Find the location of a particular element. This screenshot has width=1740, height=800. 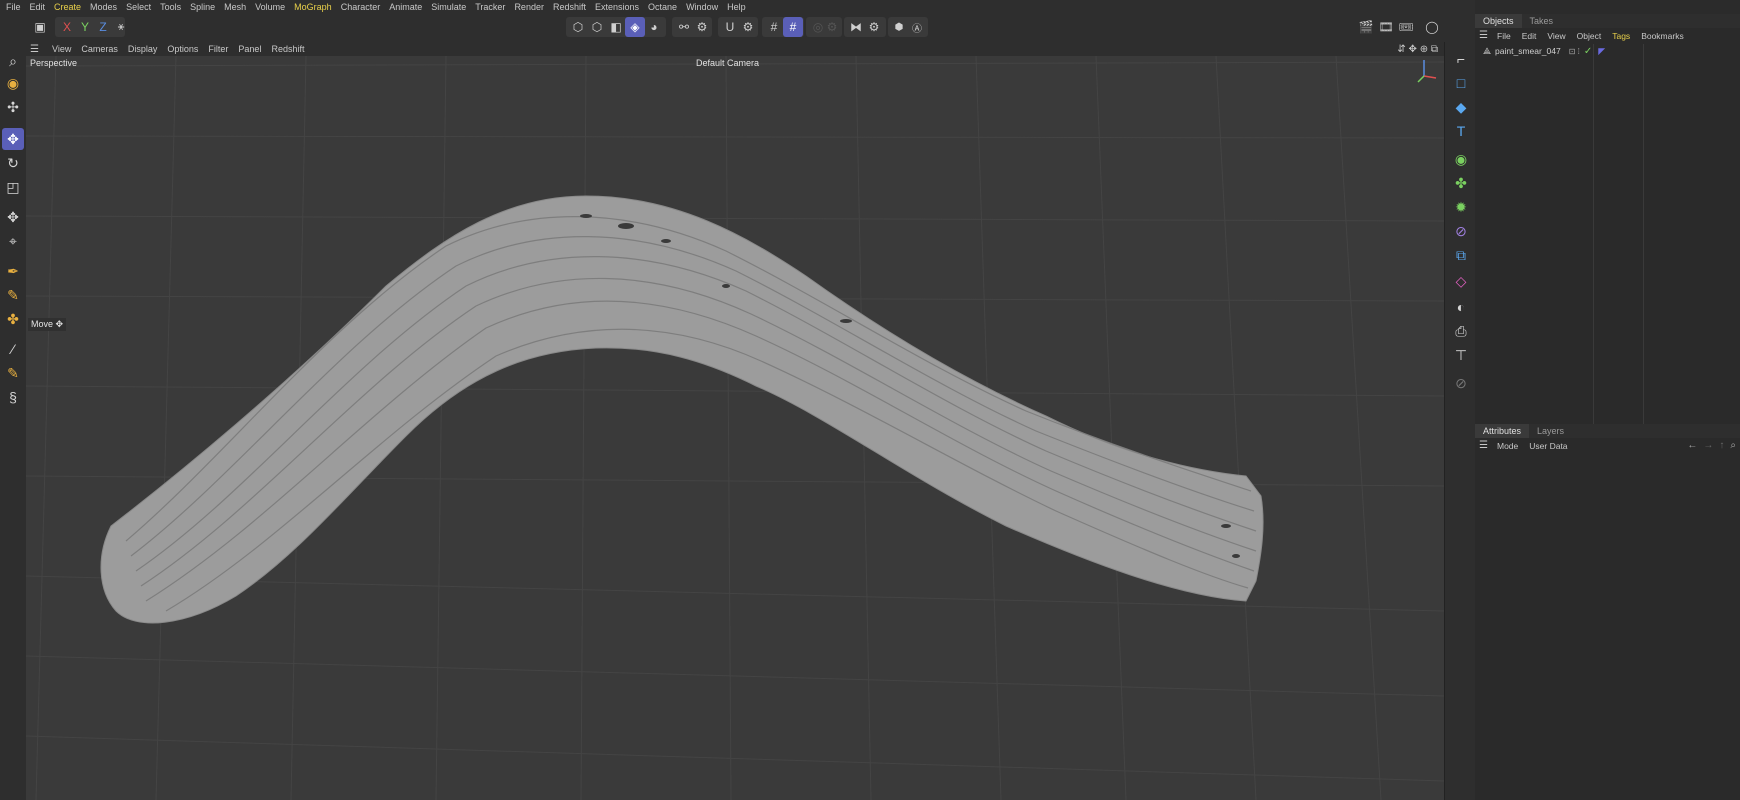

up-arrow-icon: ↑ is located at coordinates (1721, 445).